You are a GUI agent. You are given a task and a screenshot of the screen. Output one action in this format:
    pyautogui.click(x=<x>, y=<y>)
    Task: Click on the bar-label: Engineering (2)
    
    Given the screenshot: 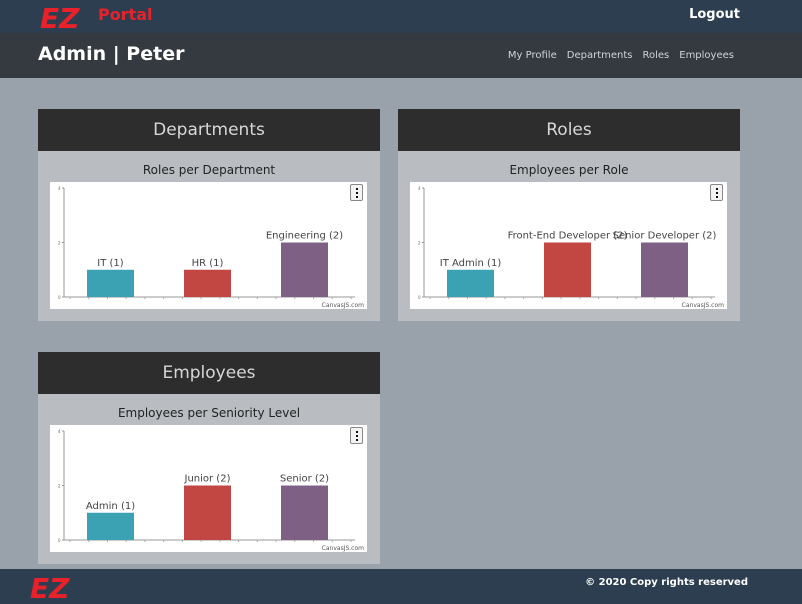 What is the action you would take?
    pyautogui.click(x=304, y=236)
    